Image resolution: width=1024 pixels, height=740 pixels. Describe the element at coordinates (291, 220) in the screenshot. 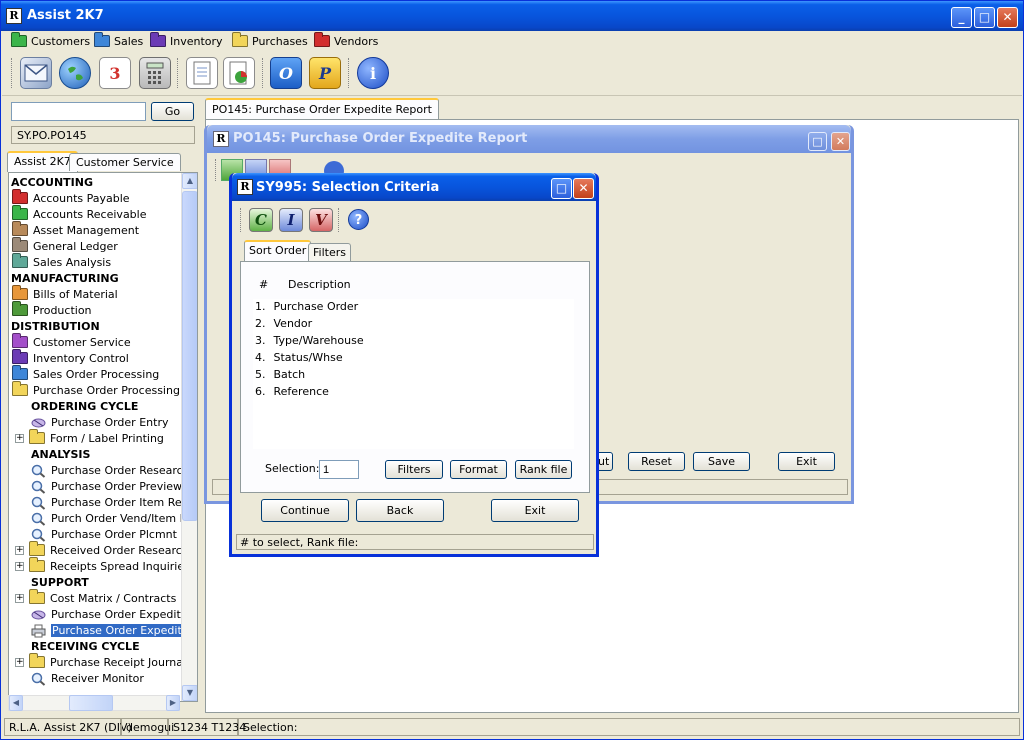

I see `i-tool-icon: I` at that location.